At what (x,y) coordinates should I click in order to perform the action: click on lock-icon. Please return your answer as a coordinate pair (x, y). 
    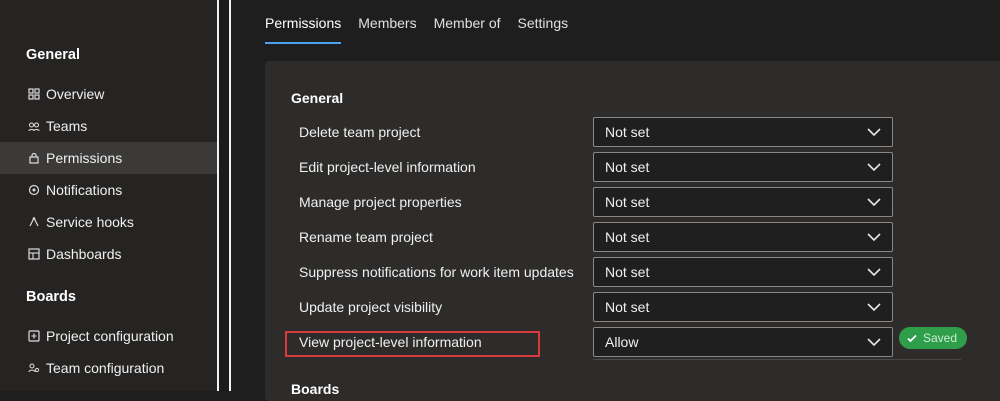
    Looking at the image, I should click on (33, 158).